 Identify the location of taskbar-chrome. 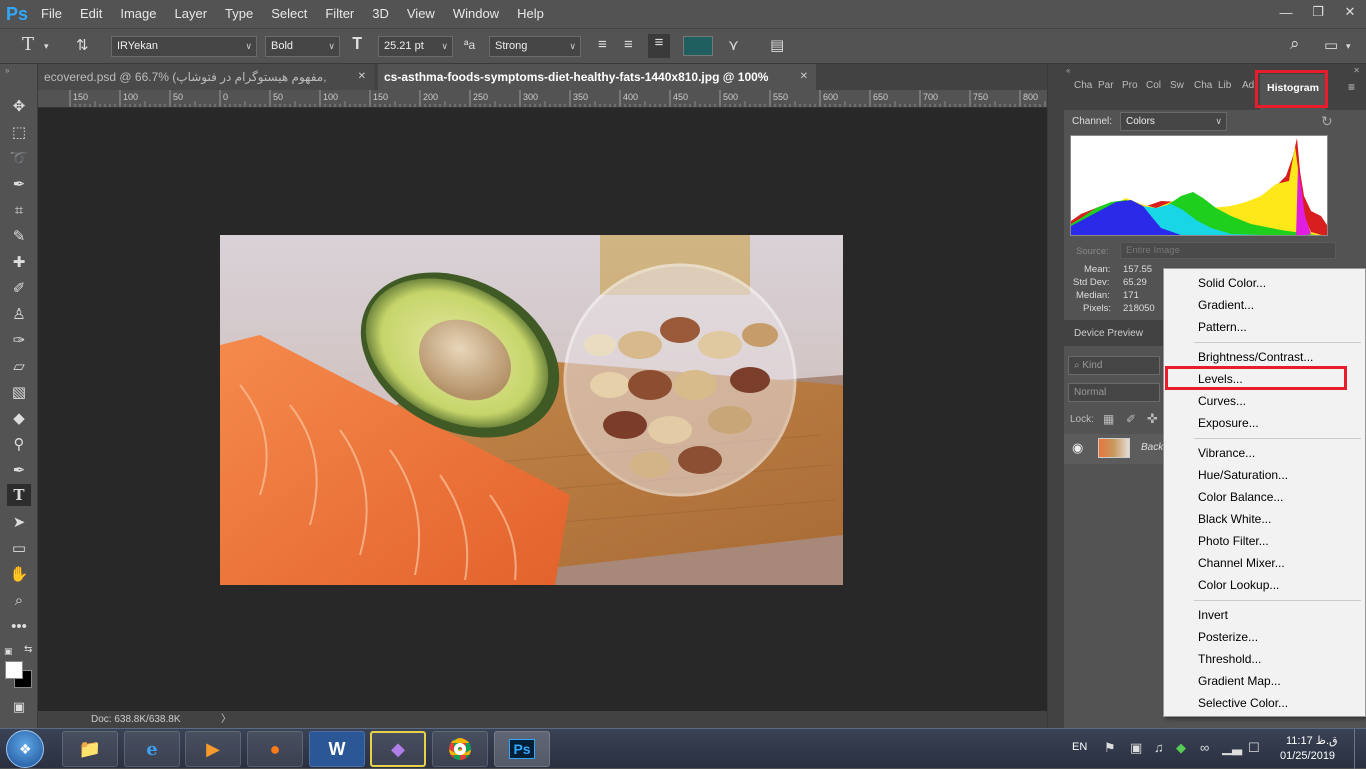
(460, 749).